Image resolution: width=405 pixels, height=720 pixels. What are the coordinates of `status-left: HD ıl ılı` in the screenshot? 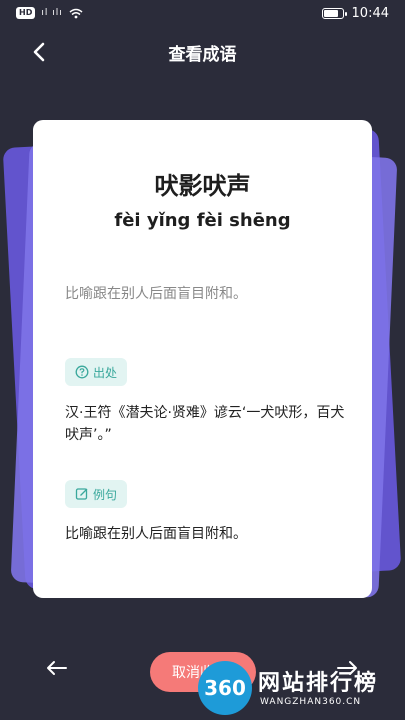 It's located at (49, 13).